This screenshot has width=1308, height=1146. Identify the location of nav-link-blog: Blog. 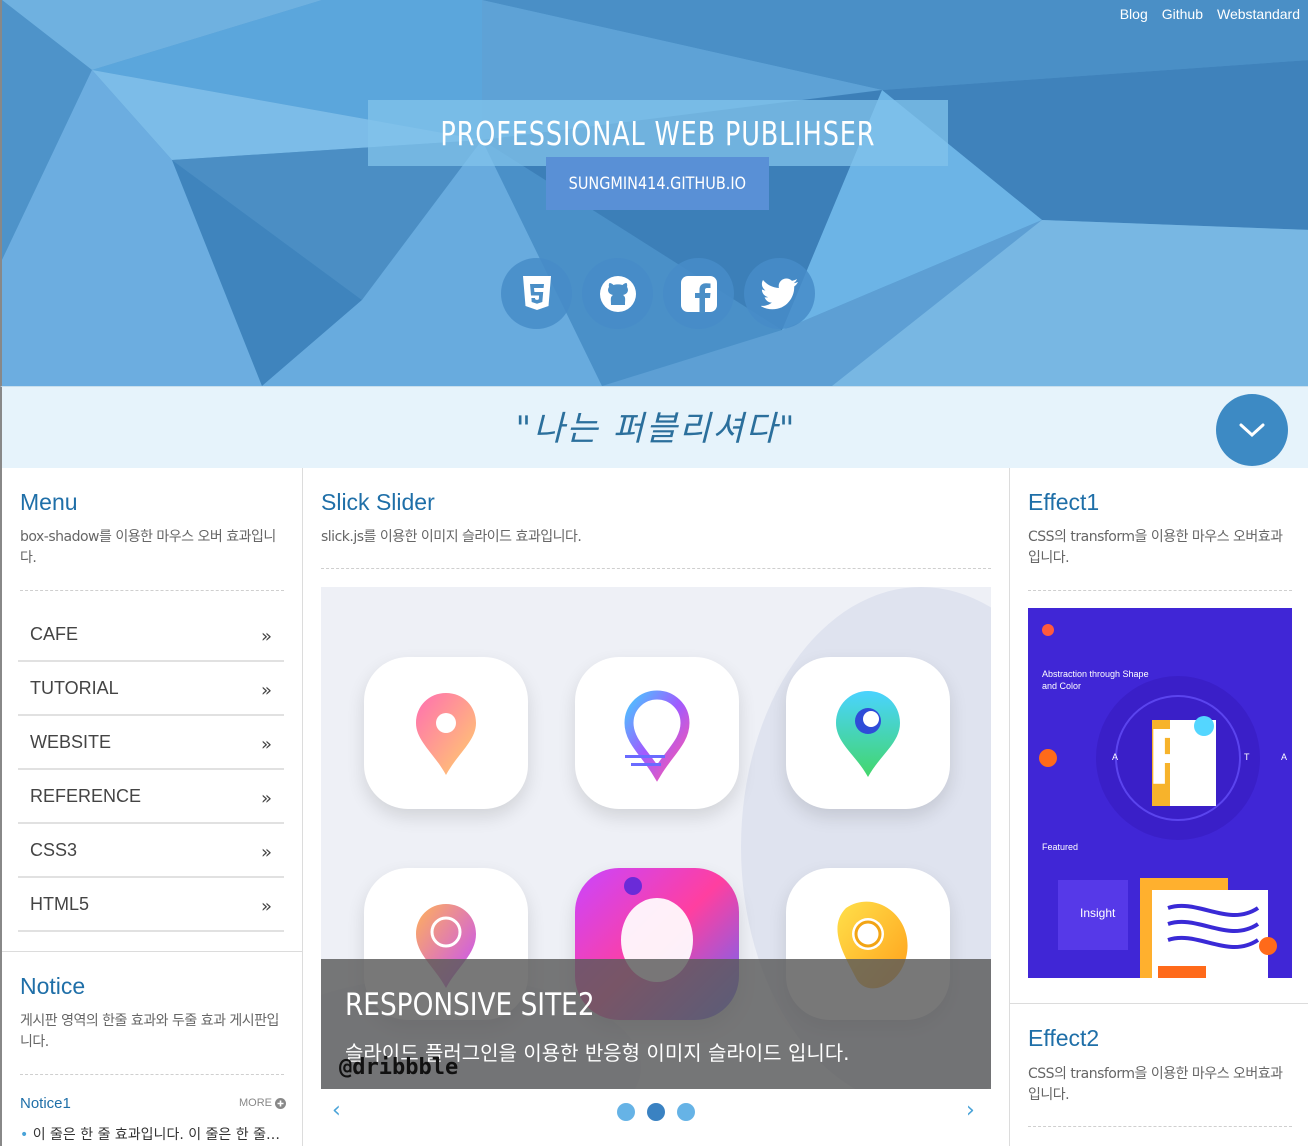
(1134, 14).